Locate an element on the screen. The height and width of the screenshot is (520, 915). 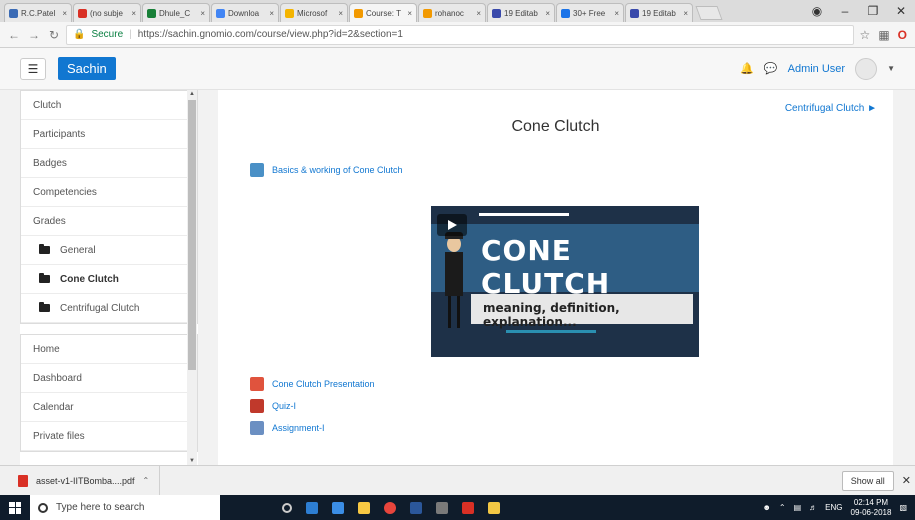
tab-label: R.C.Patel is located at coordinates (38, 13).